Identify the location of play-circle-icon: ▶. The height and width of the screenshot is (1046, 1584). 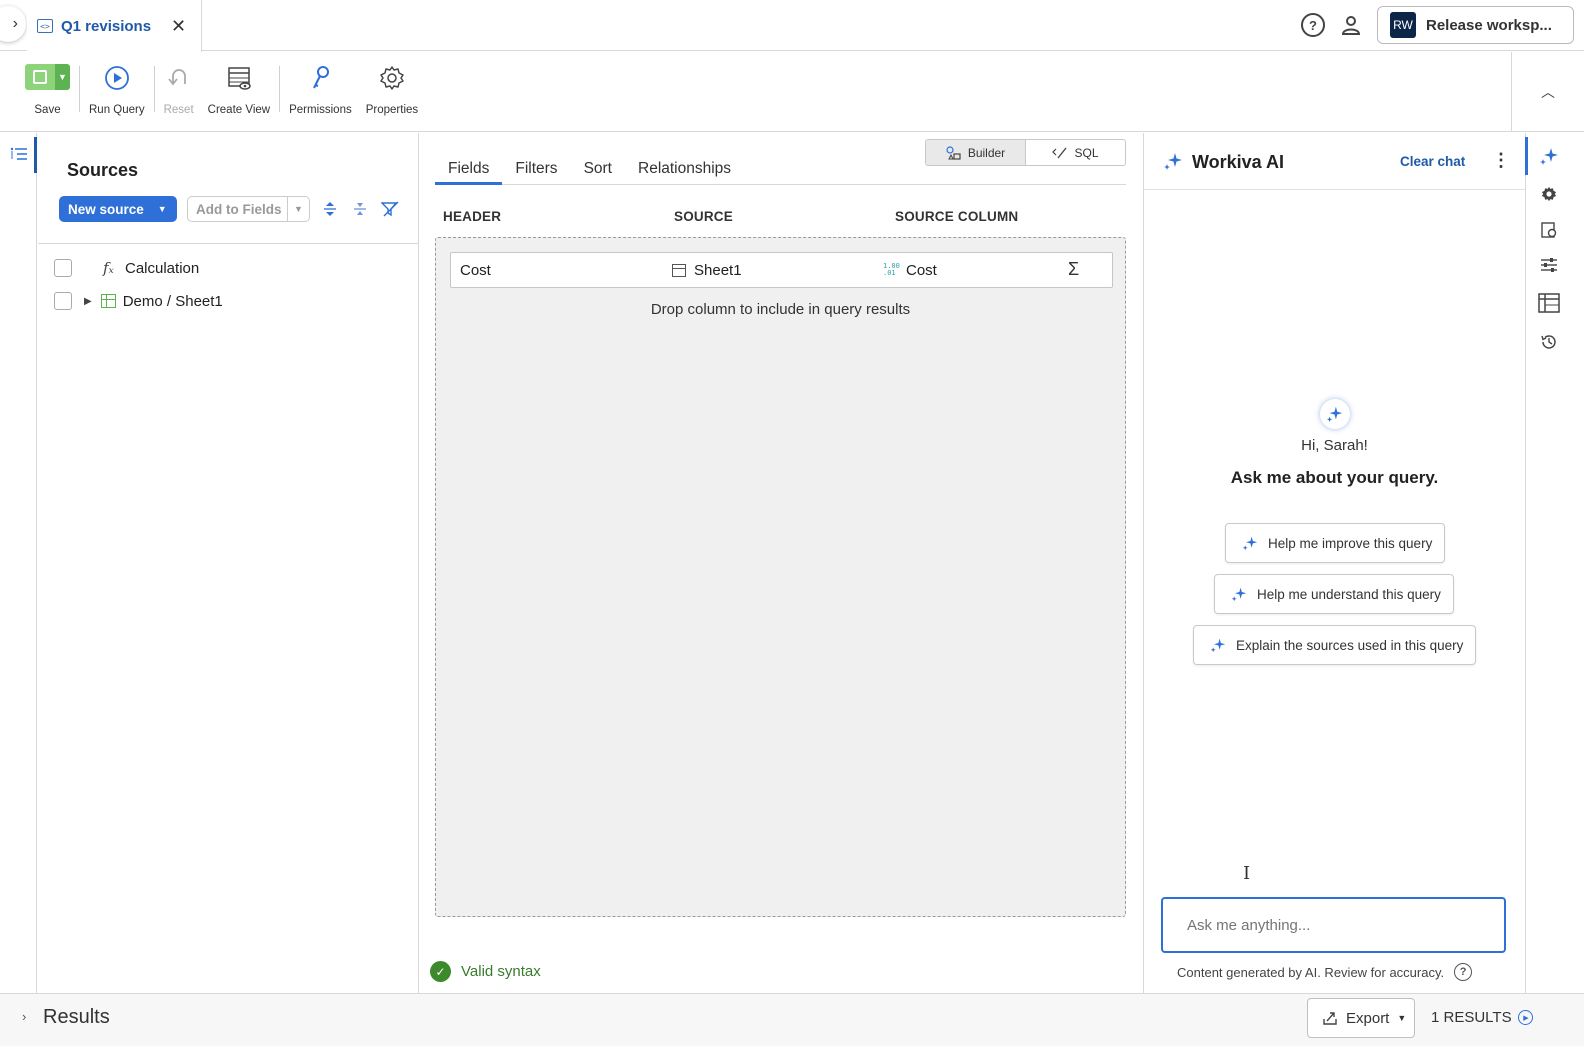
(1525, 1017).